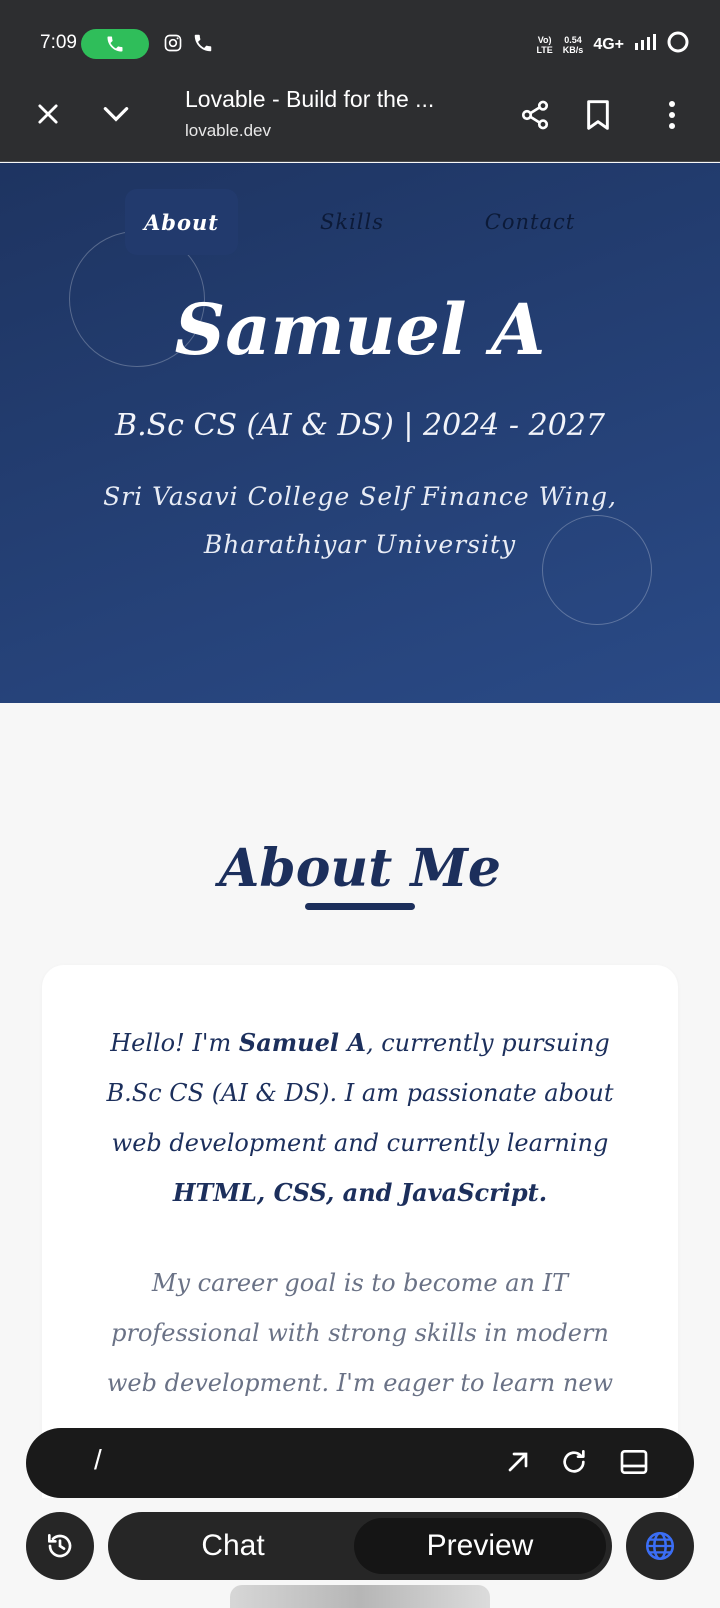 The height and width of the screenshot is (1608, 720). What do you see at coordinates (48, 114) in the screenshot?
I see `close-icon` at bounding box center [48, 114].